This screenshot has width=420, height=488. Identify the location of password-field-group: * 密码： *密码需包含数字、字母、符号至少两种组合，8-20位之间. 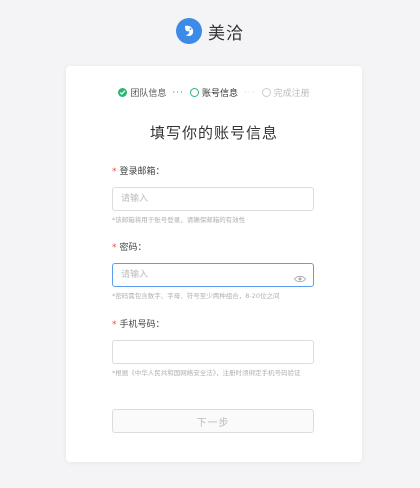
(213, 270).